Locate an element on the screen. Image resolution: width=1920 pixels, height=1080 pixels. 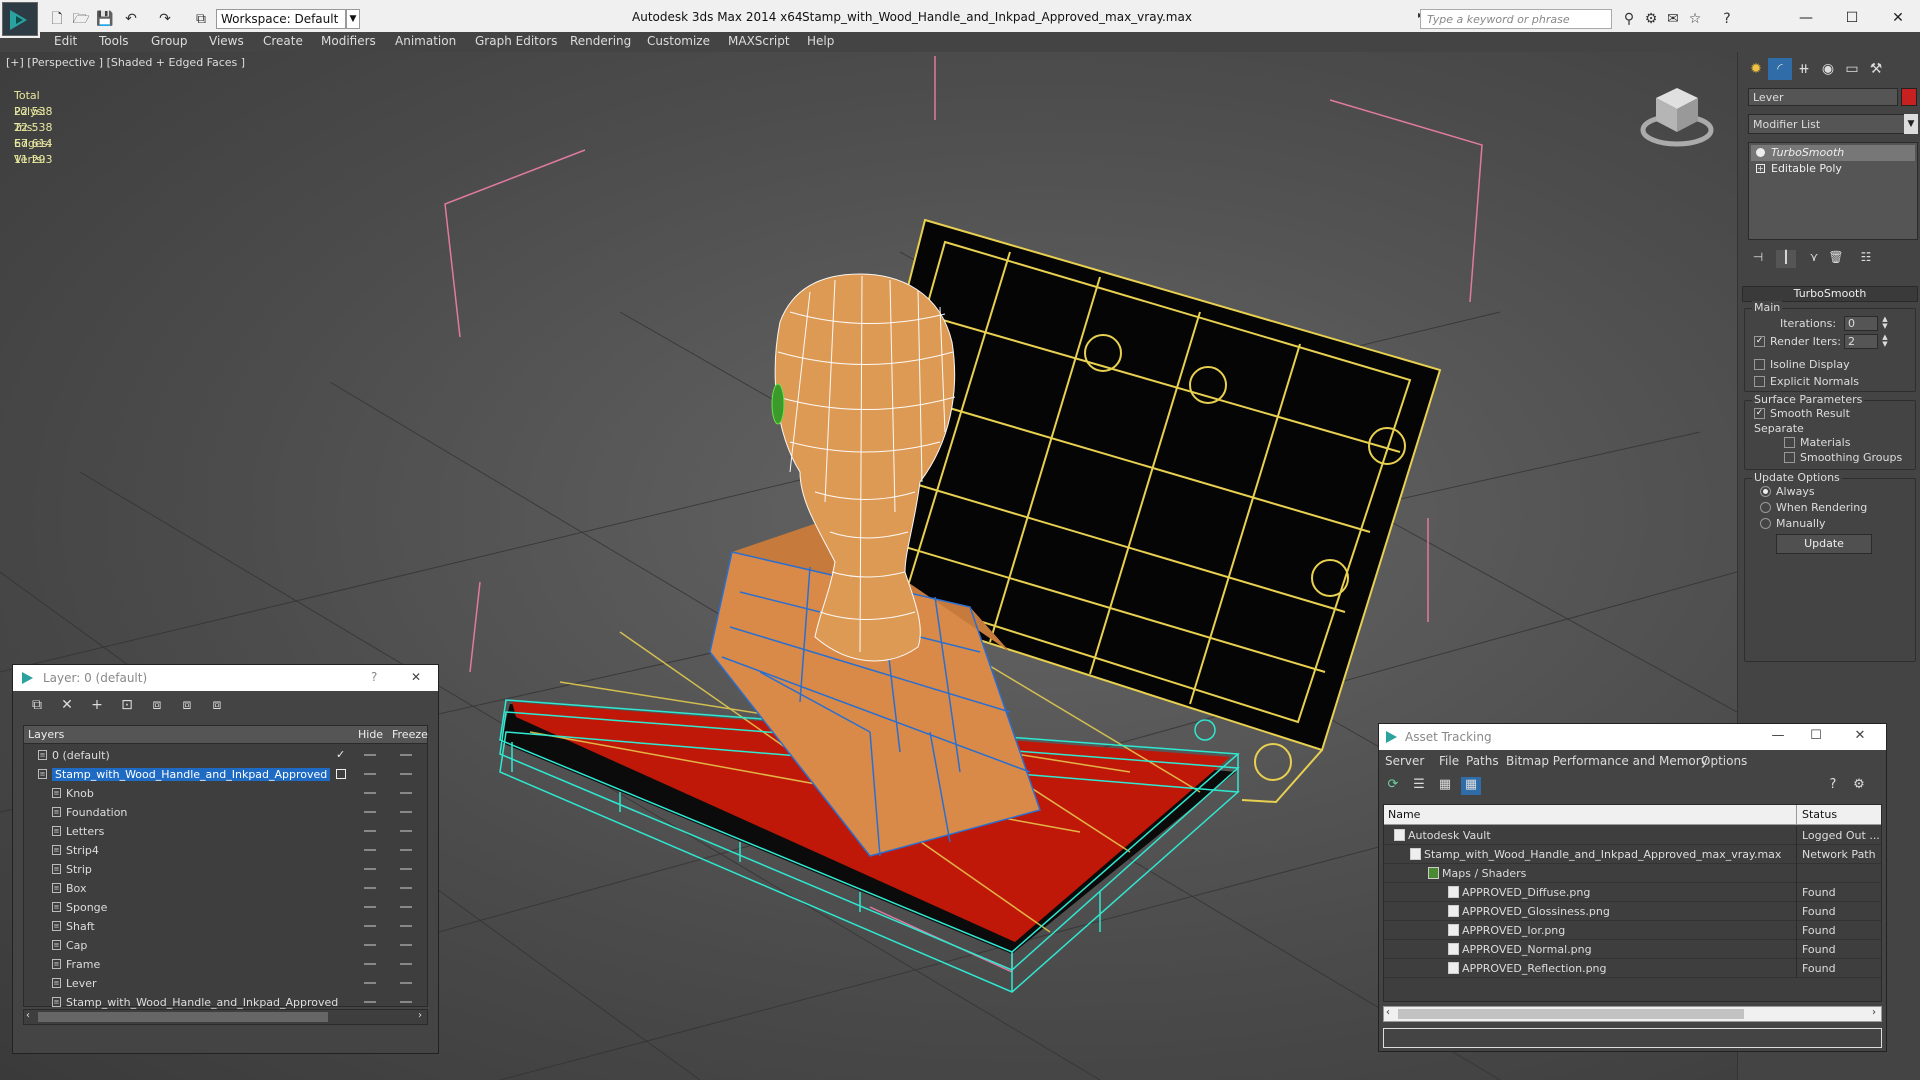
open-file-icon: 🗁 is located at coordinates (81, 19).